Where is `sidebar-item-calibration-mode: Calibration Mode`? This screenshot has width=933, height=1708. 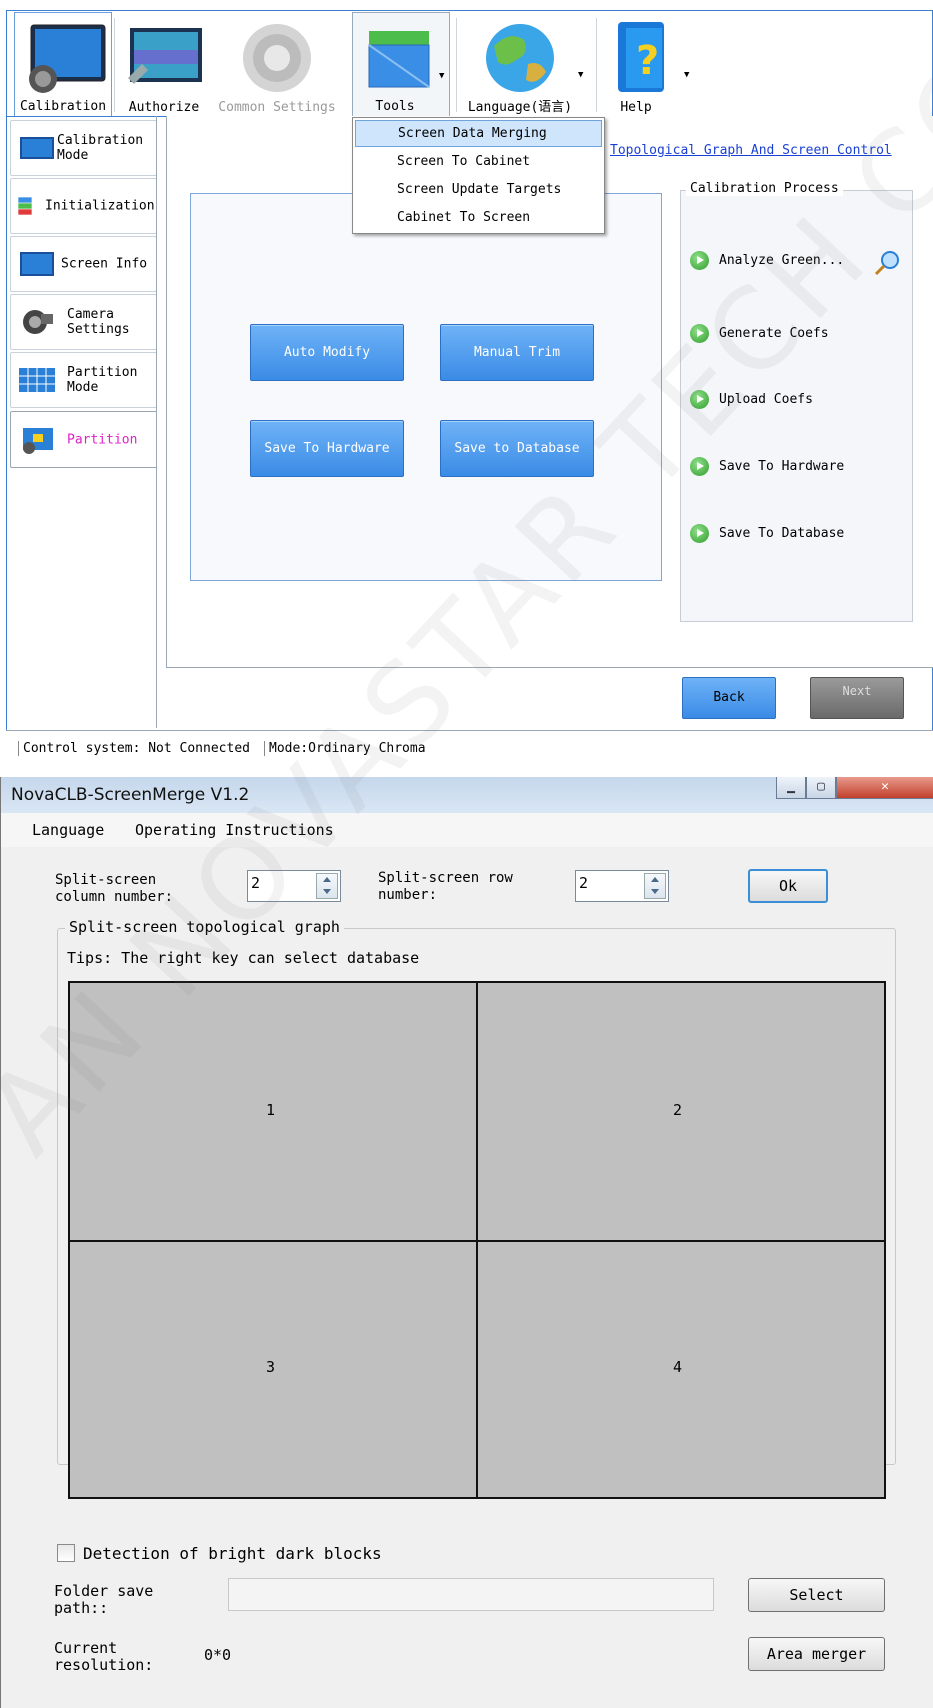
sidebar-item-calibration-mode: Calibration Mode is located at coordinates (83, 148).